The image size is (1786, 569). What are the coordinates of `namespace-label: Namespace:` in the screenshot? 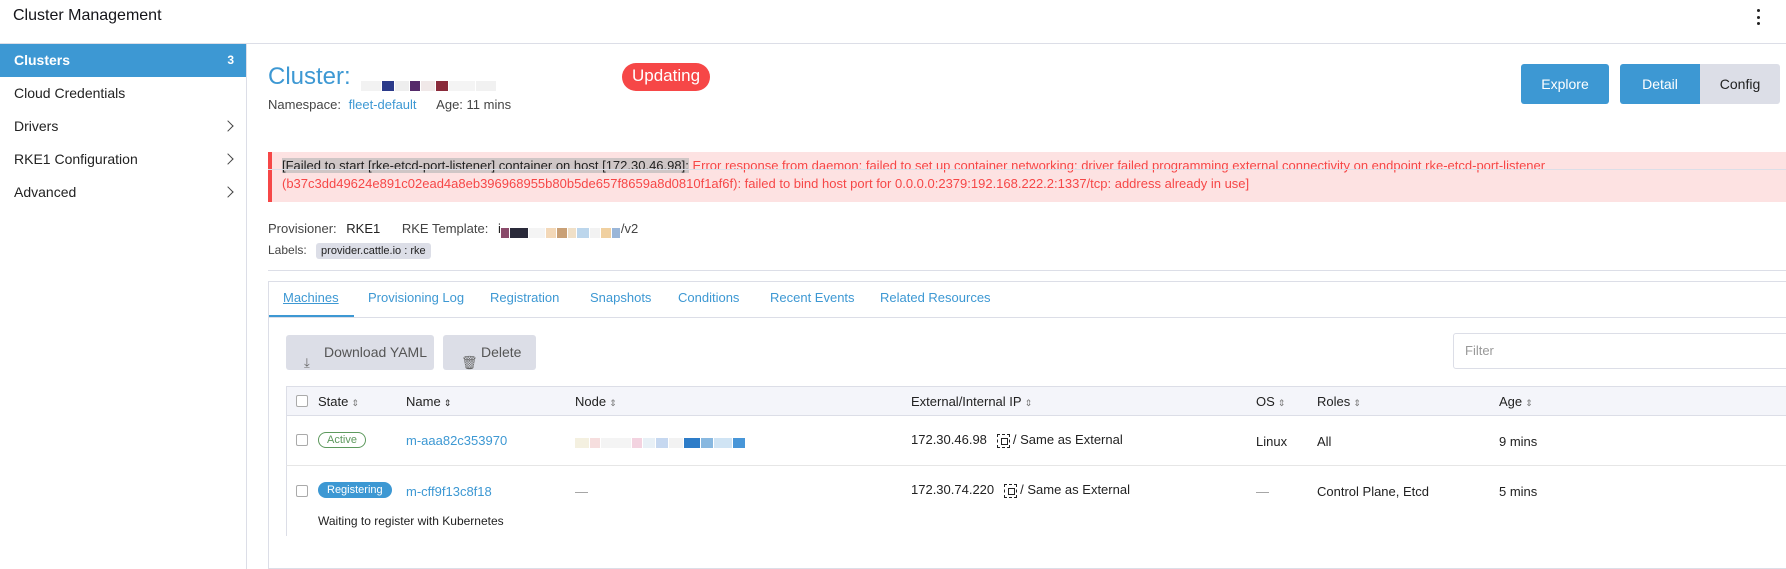 It's located at (304, 104).